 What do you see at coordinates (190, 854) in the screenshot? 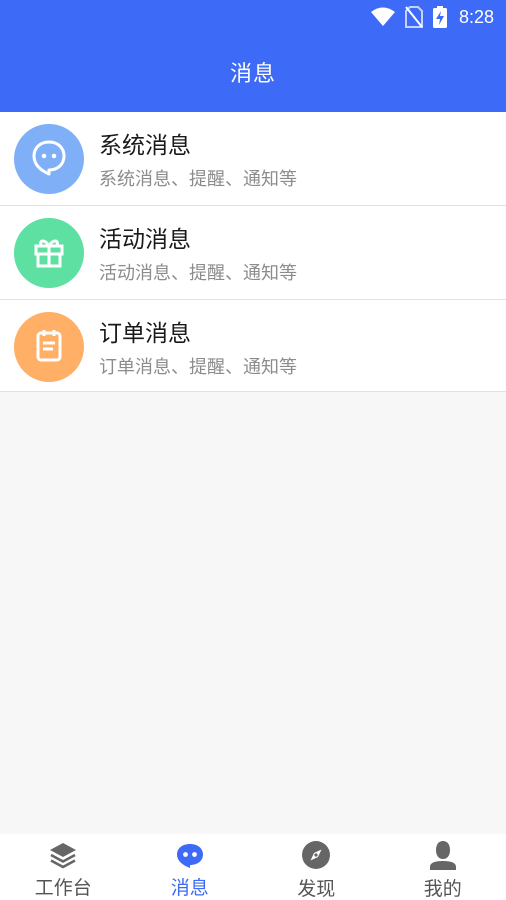
I see `message-icon` at bounding box center [190, 854].